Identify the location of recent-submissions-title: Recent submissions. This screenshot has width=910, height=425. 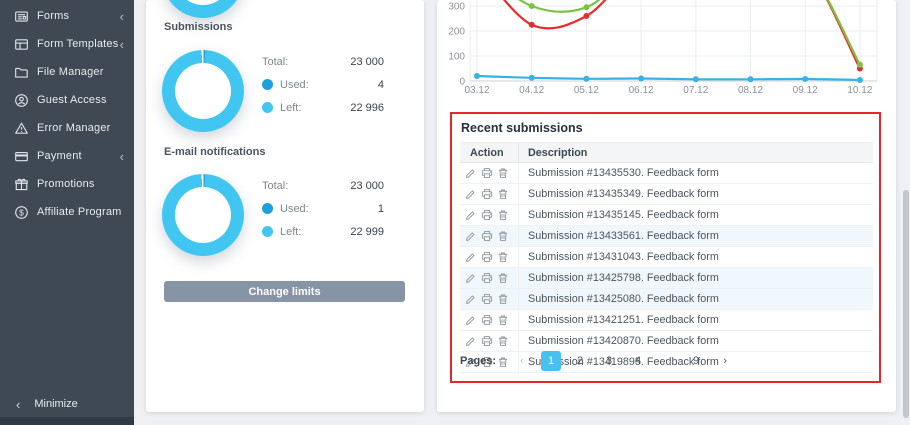
(522, 128).